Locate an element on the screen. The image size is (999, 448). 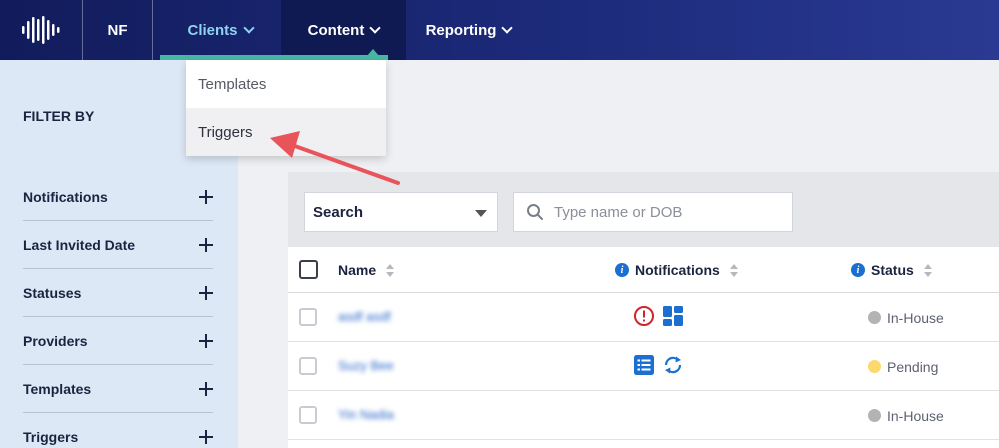
filter-label: Statuses is located at coordinates (52, 292).